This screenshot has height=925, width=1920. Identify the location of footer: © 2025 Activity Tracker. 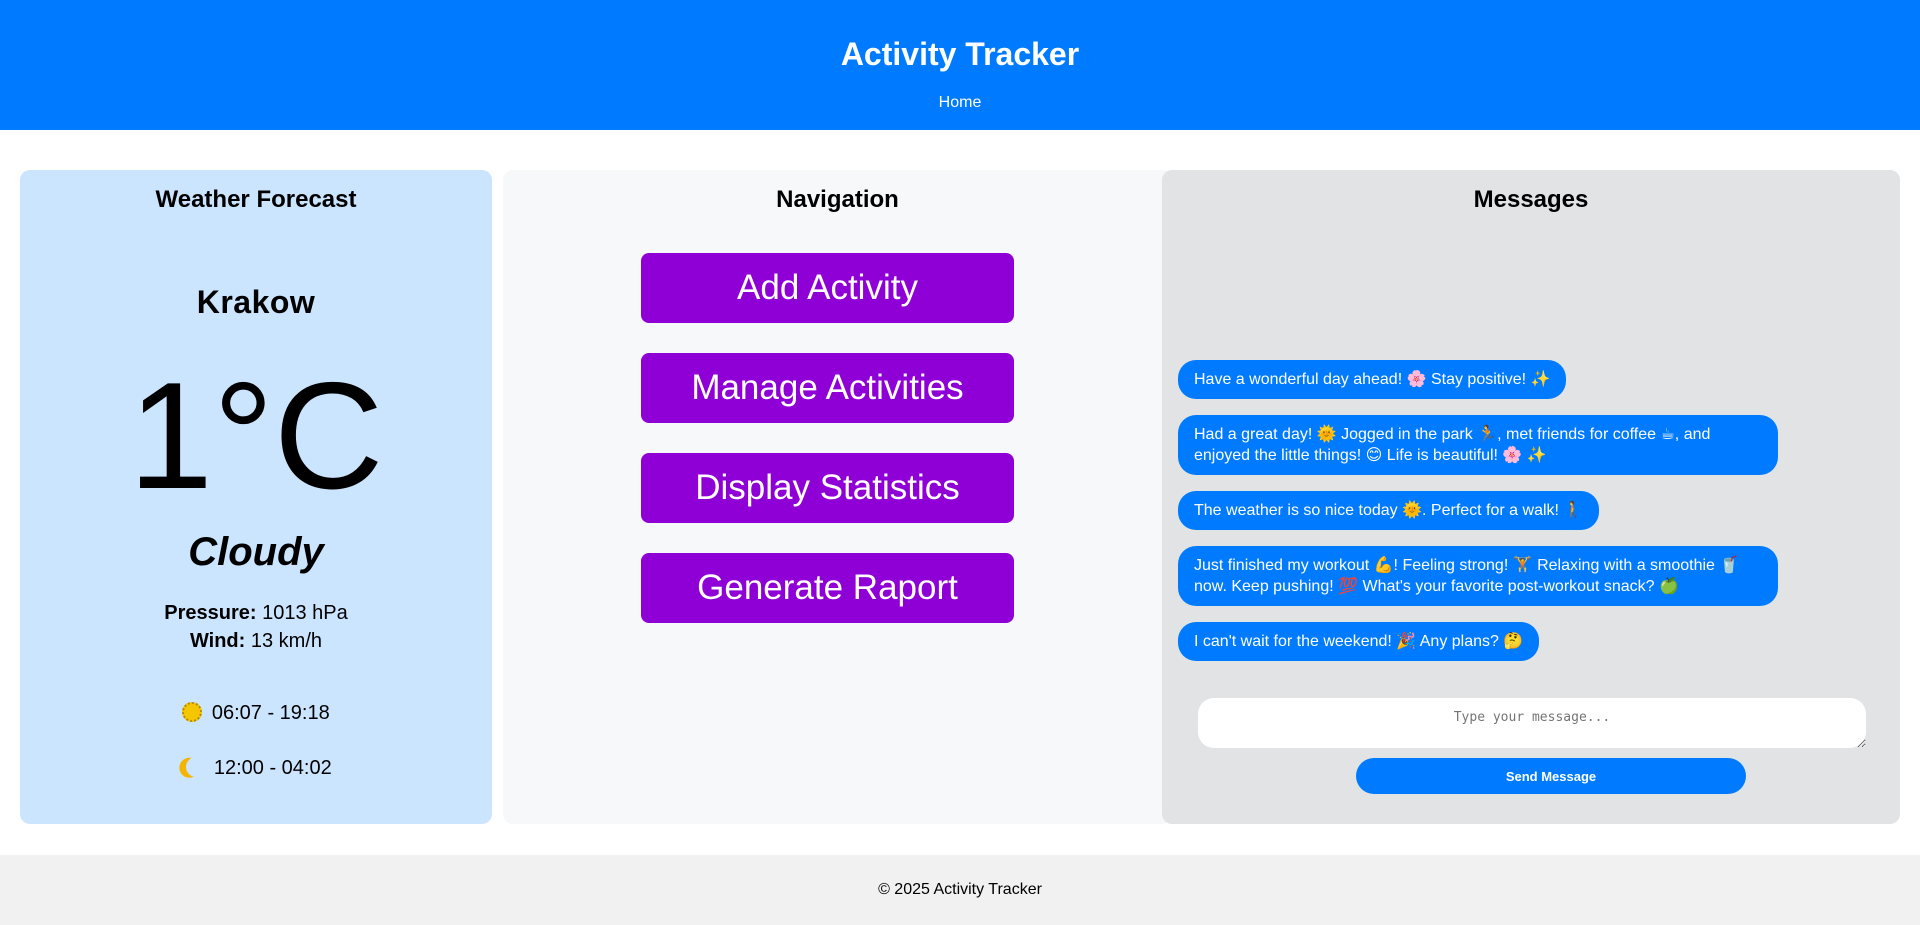
(960, 890).